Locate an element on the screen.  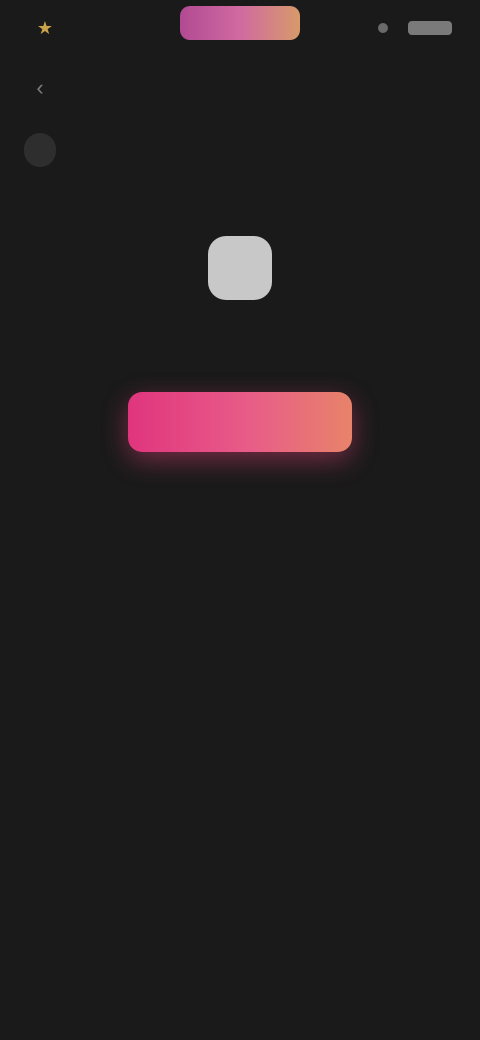
battery-icon is located at coordinates (430, 28).